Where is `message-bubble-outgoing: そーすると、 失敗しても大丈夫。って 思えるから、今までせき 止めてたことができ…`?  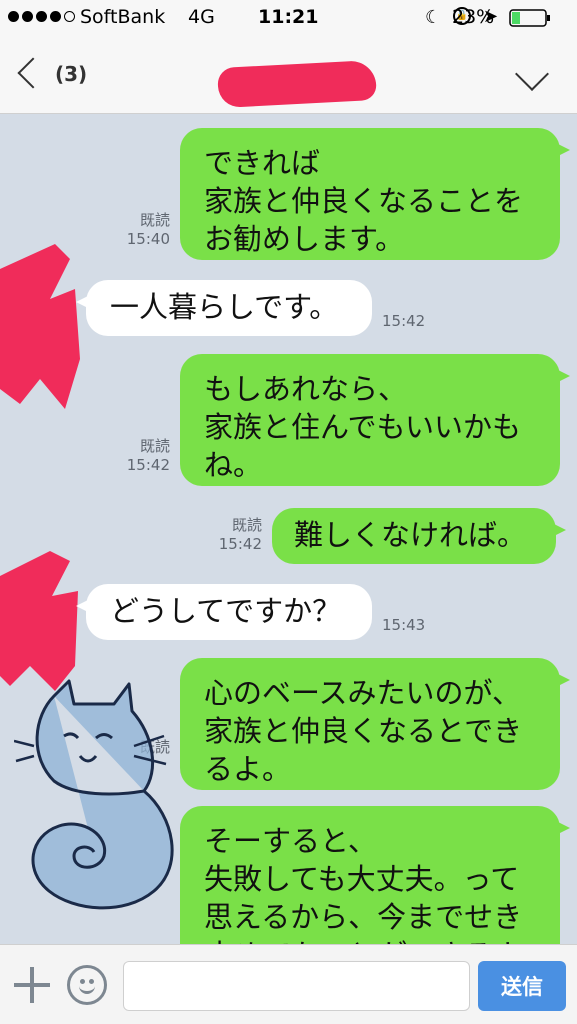 message-bubble-outgoing: そーすると、 失敗しても大丈夫。って 思えるから、今までせき 止めてたことができ… is located at coordinates (375, 875).